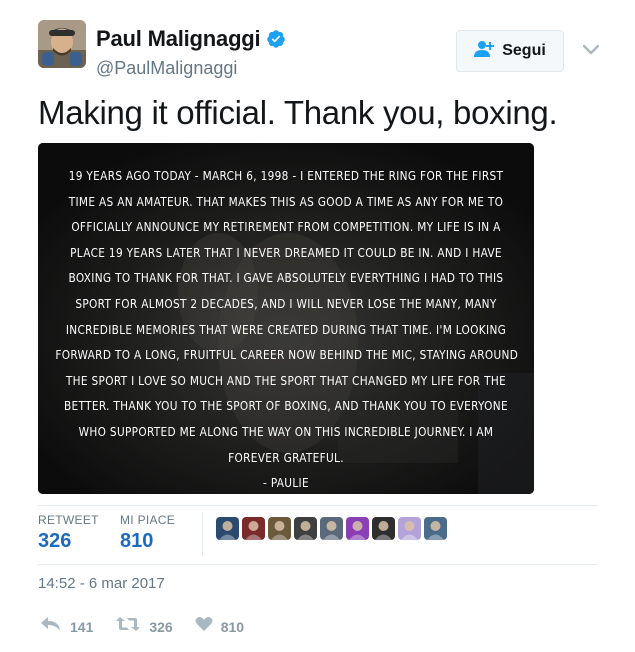 This screenshot has height=652, width=635. I want to click on reply-icon, so click(51, 626).